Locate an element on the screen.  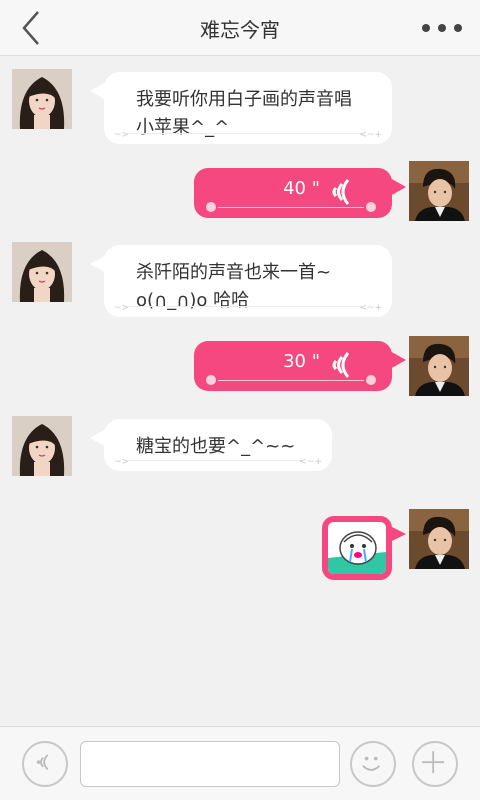
composer-bar is located at coordinates (240, 763).